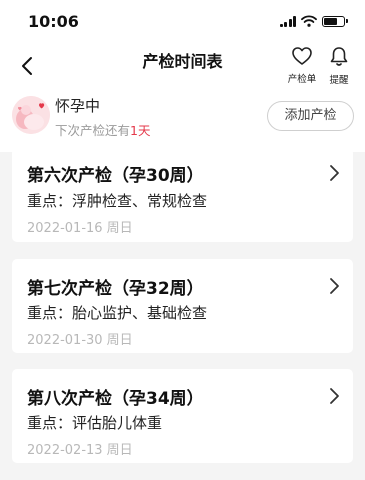 This screenshot has height=480, width=365. Describe the element at coordinates (302, 65) in the screenshot. I see `checkup-list-button: 产检单` at that location.